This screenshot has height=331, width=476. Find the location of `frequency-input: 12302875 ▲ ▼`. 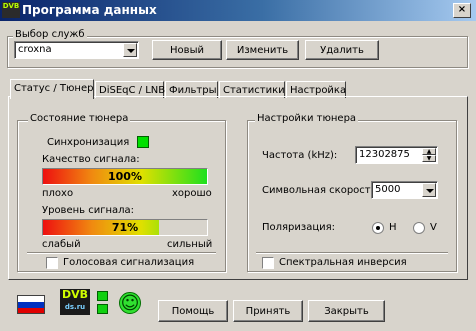

frequency-input: 12302875 ▲ ▼ is located at coordinates (396, 155).